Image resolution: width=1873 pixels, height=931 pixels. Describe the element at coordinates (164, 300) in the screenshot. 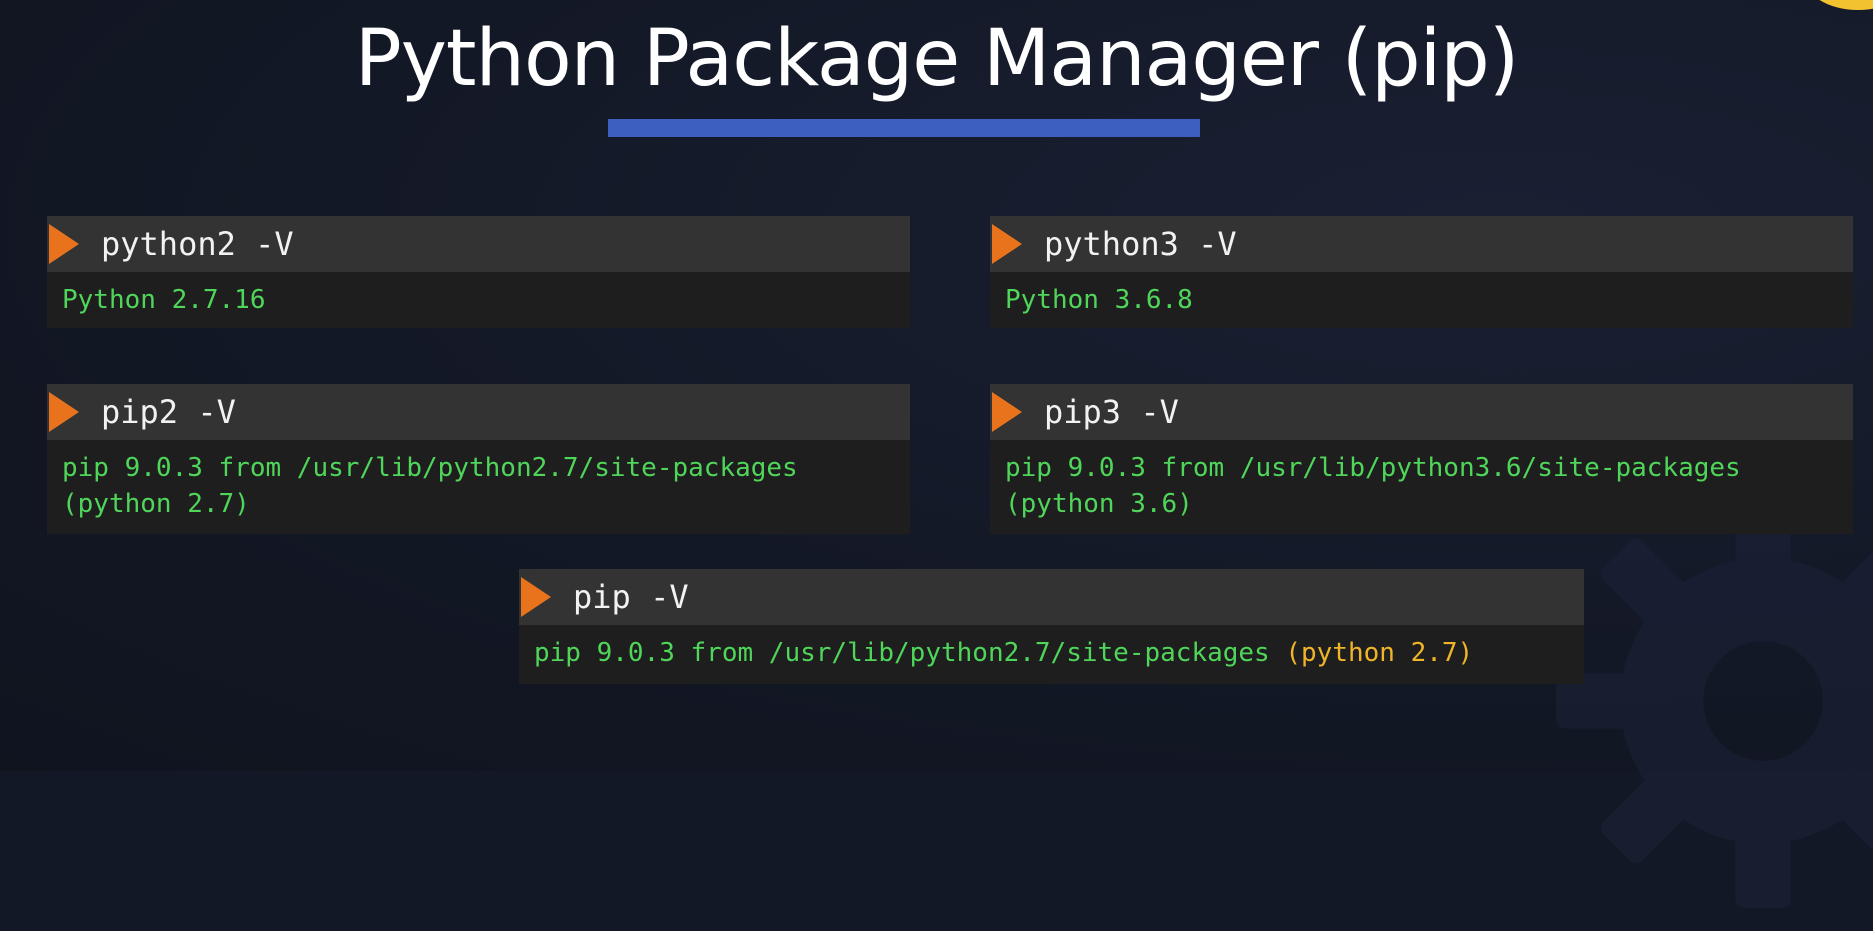

I see `output-line: Python 2.7.16` at that location.